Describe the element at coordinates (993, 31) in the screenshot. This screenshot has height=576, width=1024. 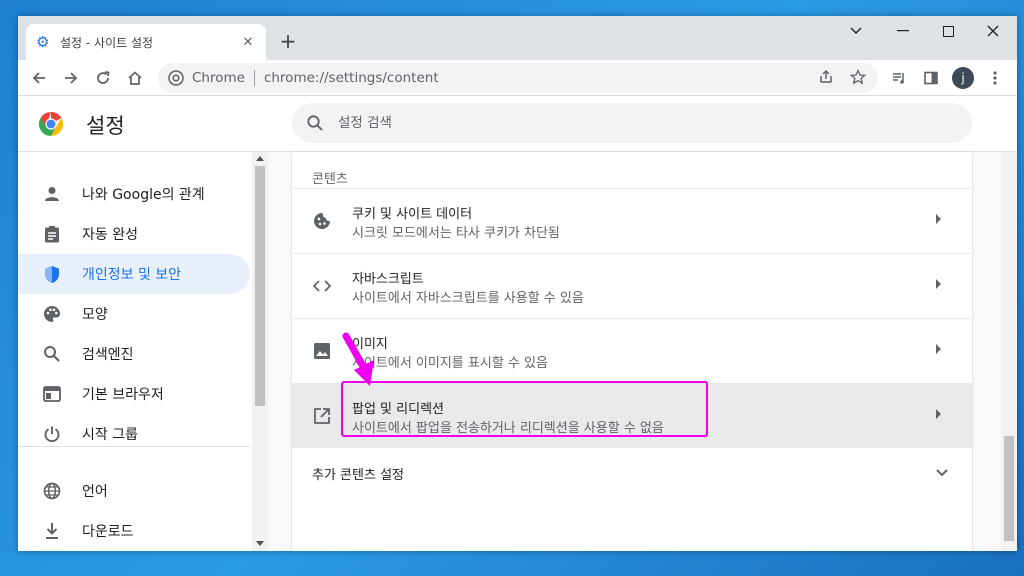
I see `close-window-button` at that location.